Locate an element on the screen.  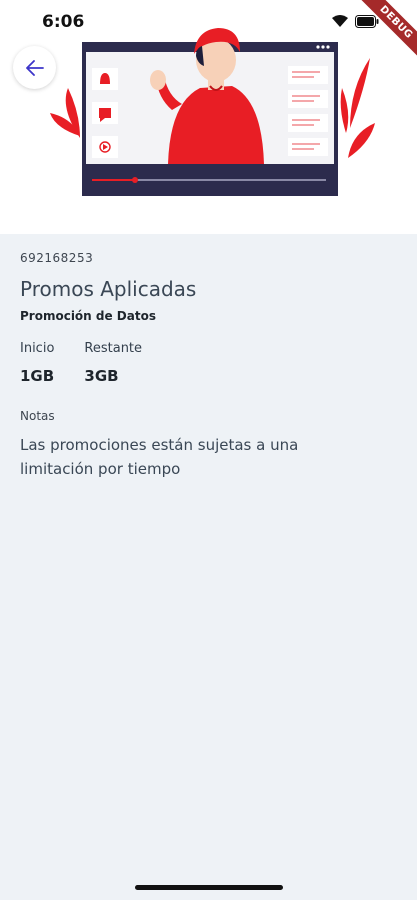
stat-remaining: Restante 3GB is located at coordinates (113, 363).